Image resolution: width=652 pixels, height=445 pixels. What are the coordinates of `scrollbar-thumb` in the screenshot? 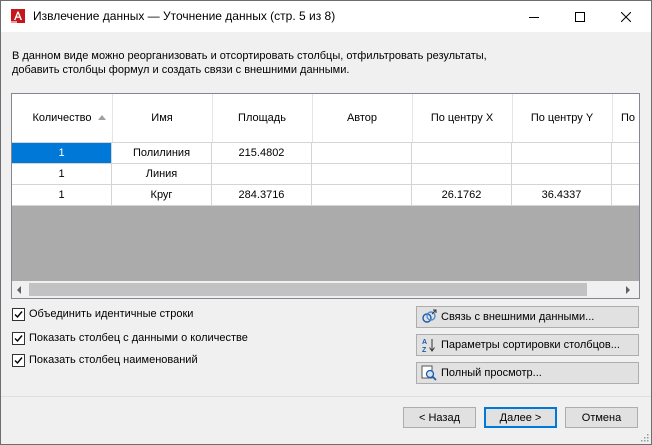 It's located at (308, 289).